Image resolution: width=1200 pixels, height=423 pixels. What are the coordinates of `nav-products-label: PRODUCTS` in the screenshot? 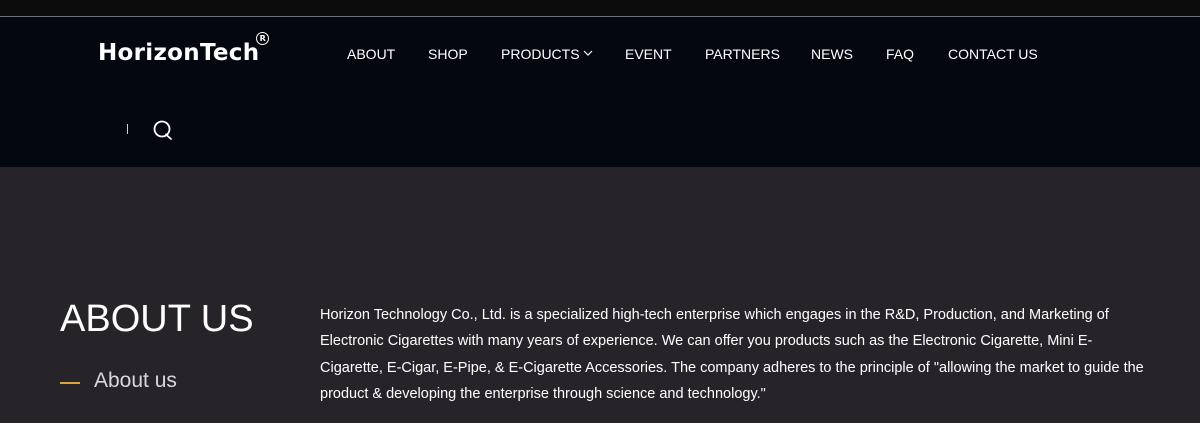 It's located at (540, 54).